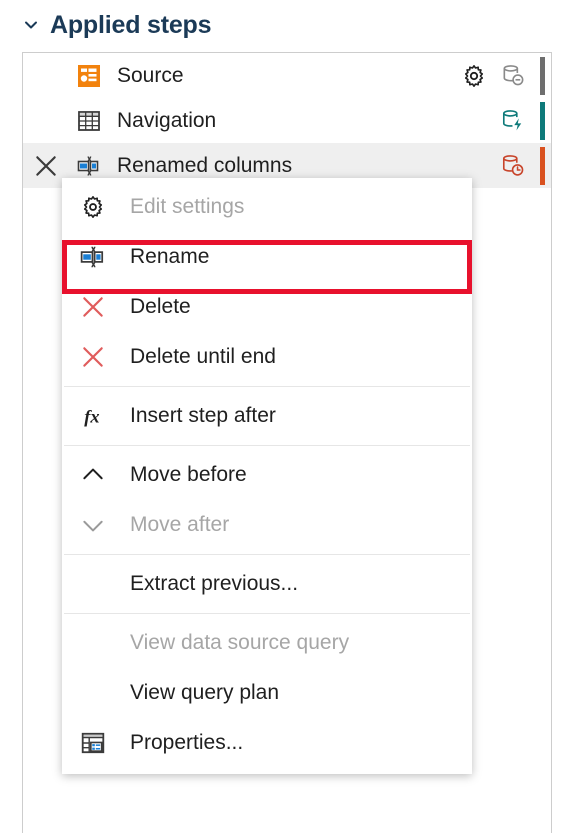 The image size is (575, 833). Describe the element at coordinates (267, 525) in the screenshot. I see `menu-item-move-after: Move after` at that location.